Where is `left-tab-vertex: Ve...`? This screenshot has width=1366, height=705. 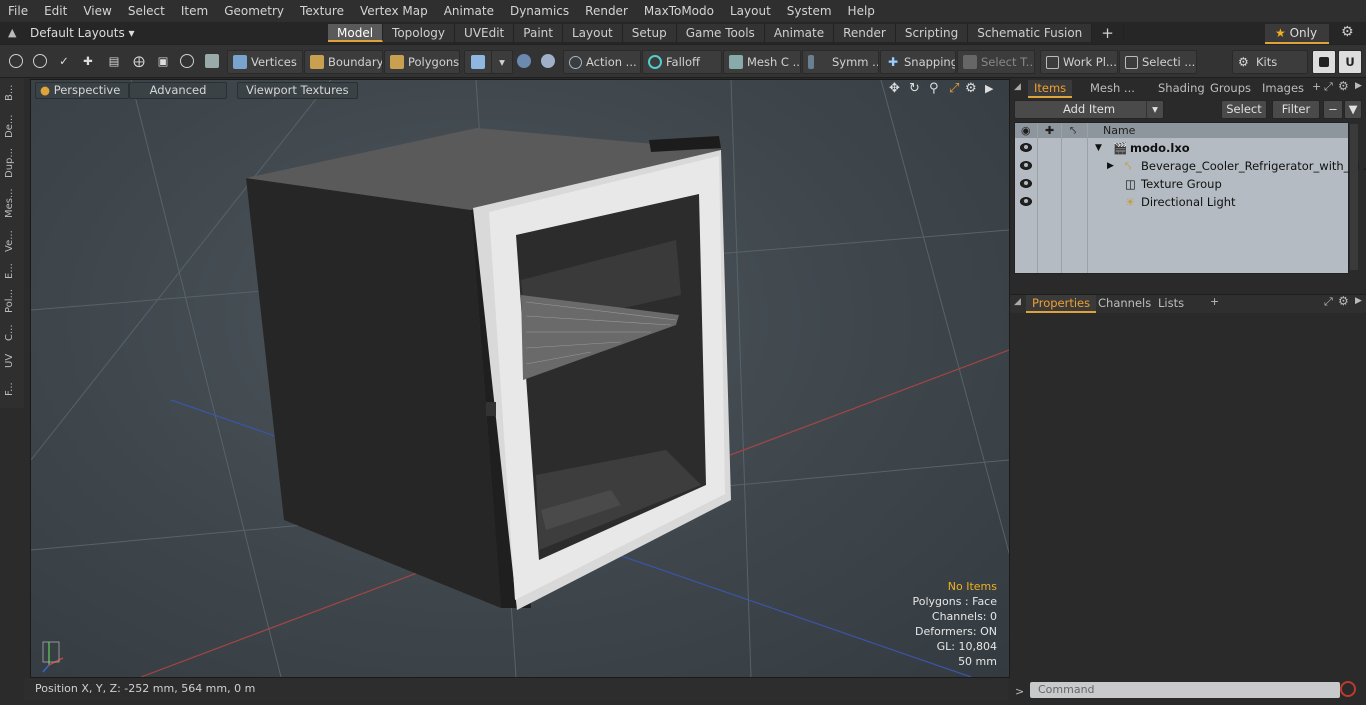 left-tab-vertex: Ve... is located at coordinates (12, 241).